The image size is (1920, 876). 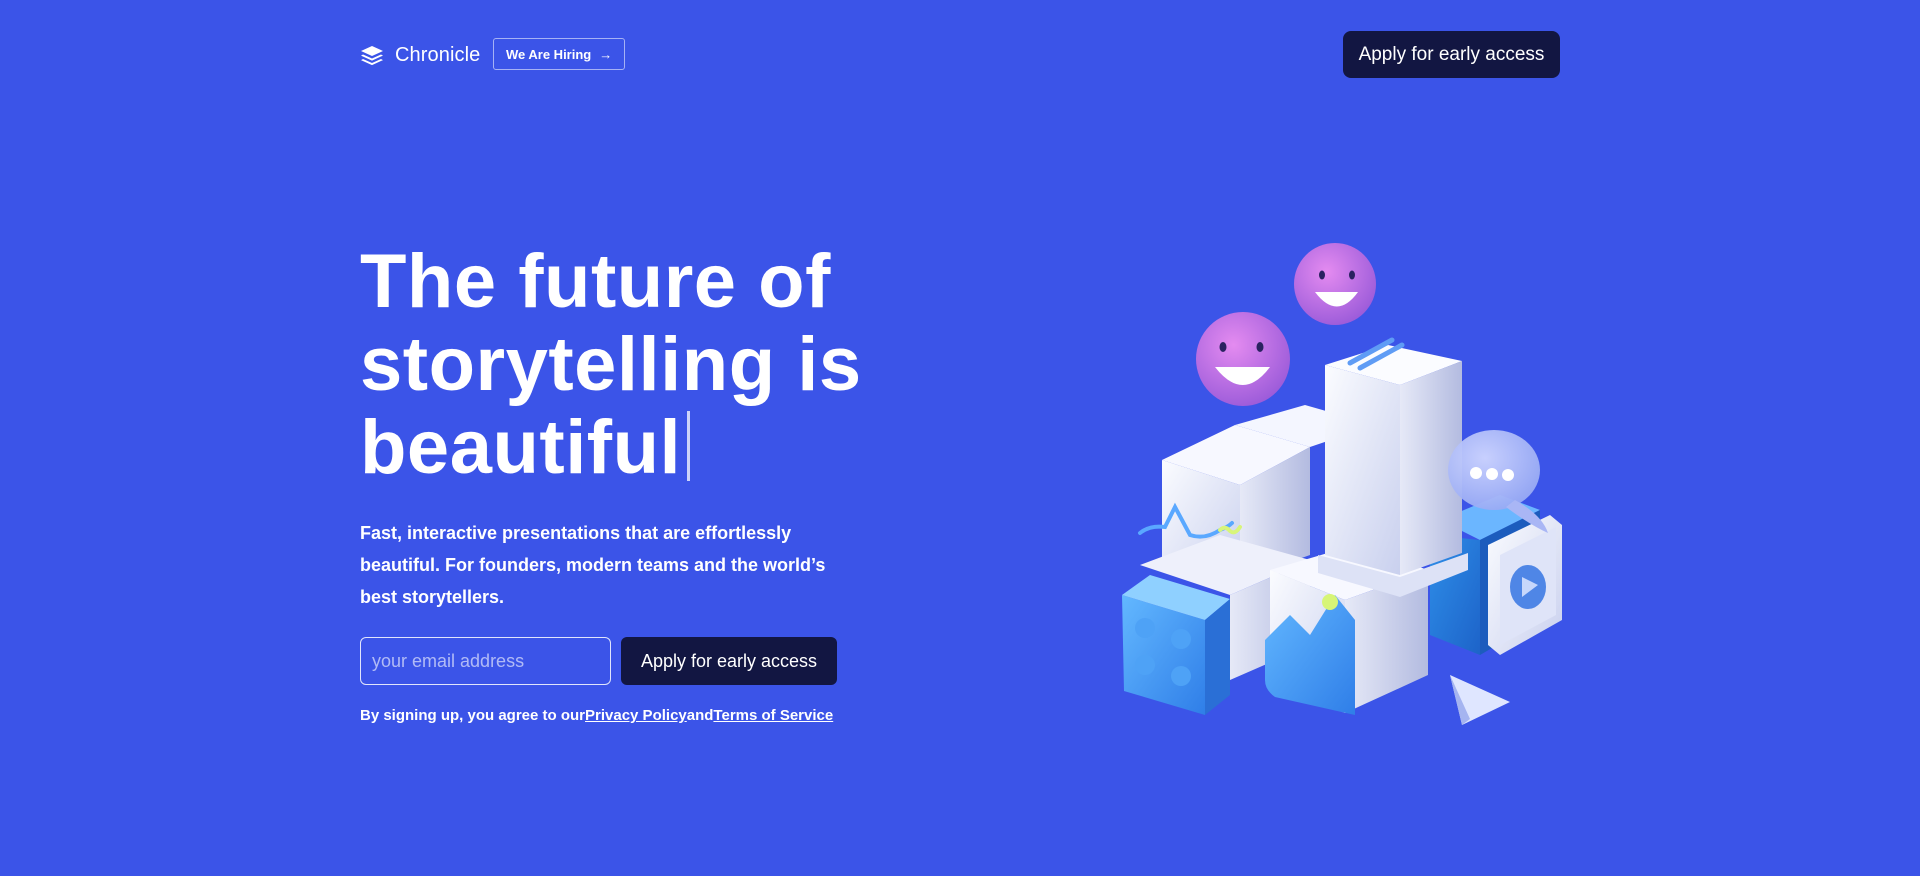 I want to click on header-apply-button: Apply for early access, so click(x=1451, y=54).